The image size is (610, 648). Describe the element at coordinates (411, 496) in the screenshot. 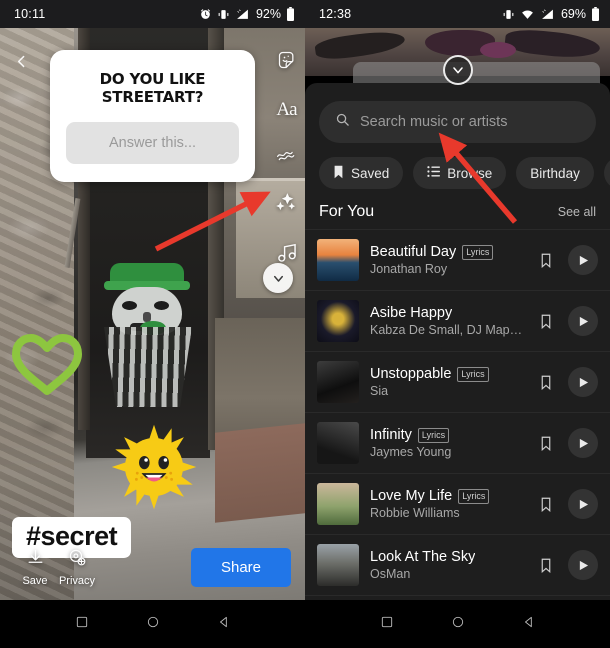

I see `song-title: Love My Life` at that location.